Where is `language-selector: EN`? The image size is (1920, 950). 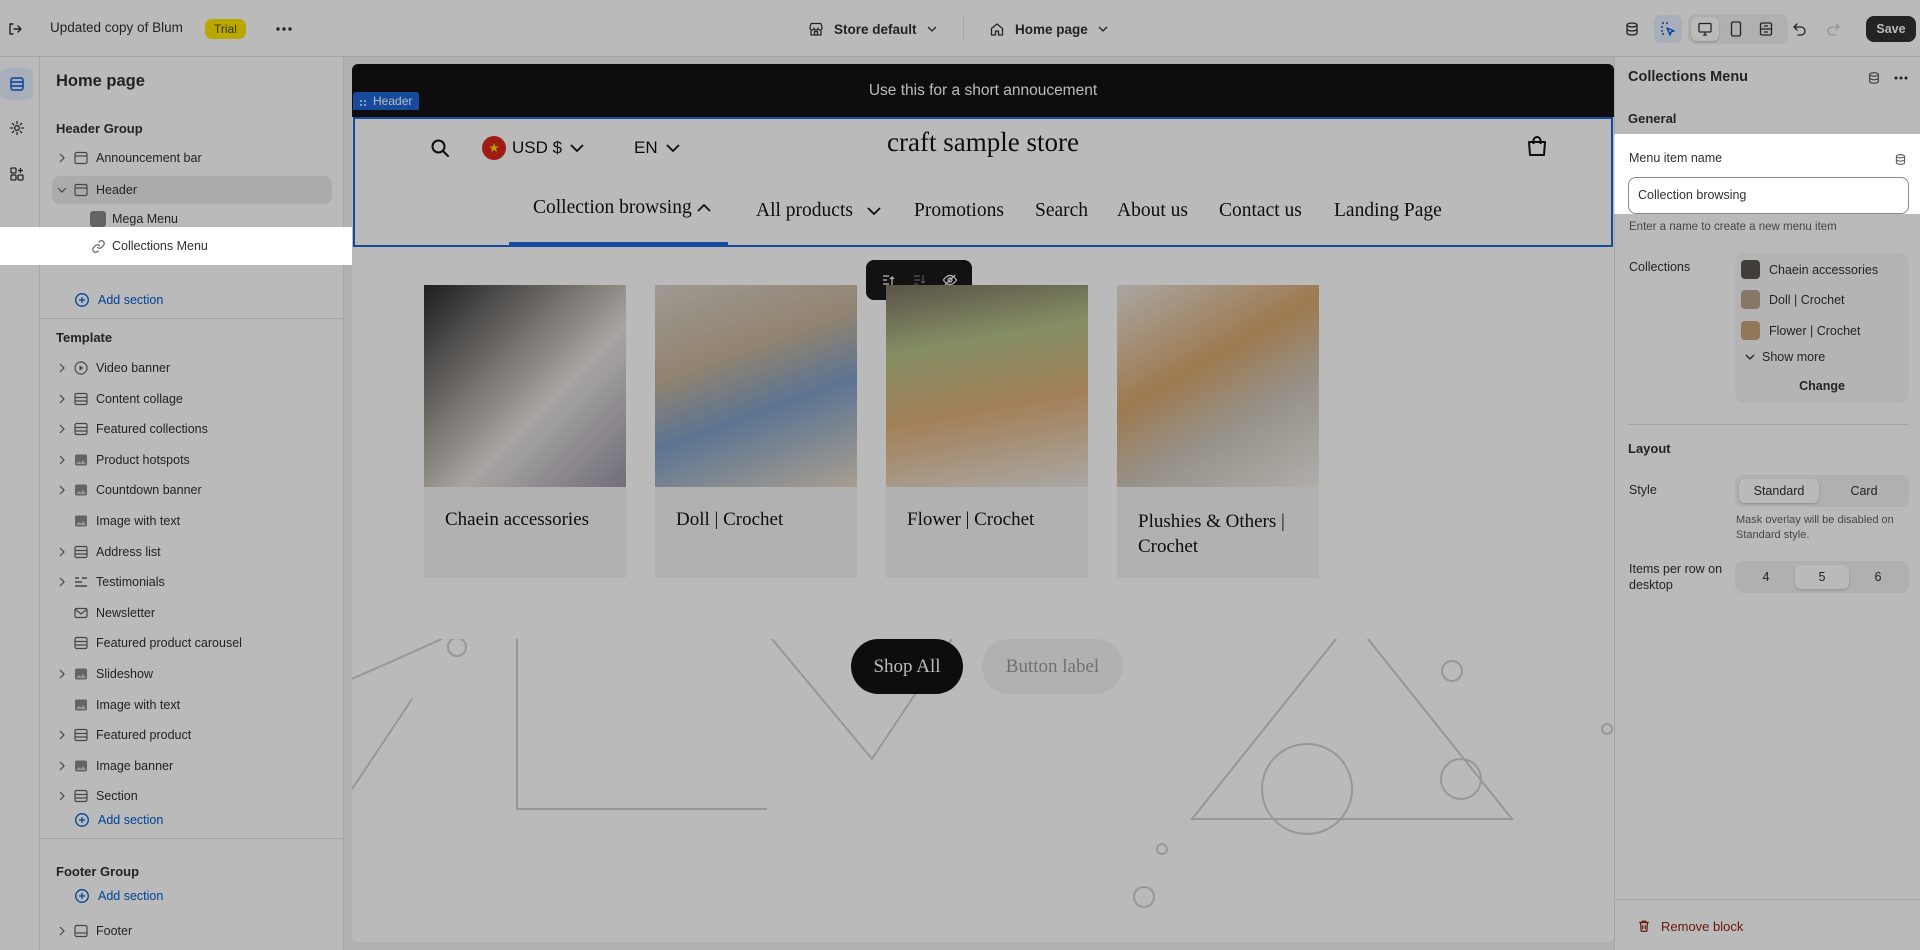
language-selector: EN is located at coordinates (657, 148).